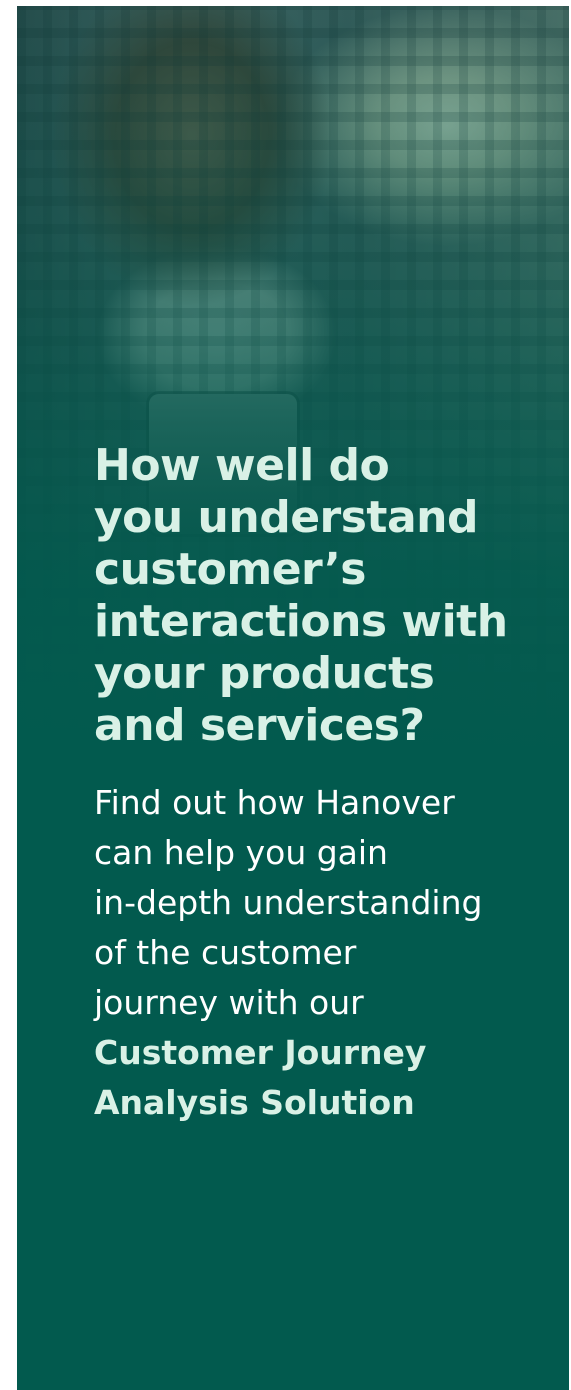 This screenshot has width=571, height=1390. Describe the element at coordinates (324, 1078) in the screenshot. I see `solution-name-link: Customer Journey Analysis Solution` at that location.